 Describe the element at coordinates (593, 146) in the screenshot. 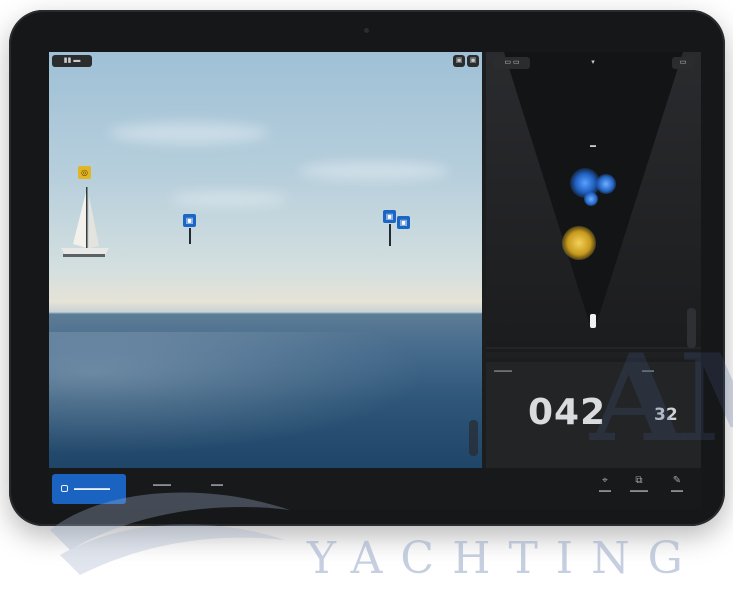

I see `radar-range-label: ▬` at that location.